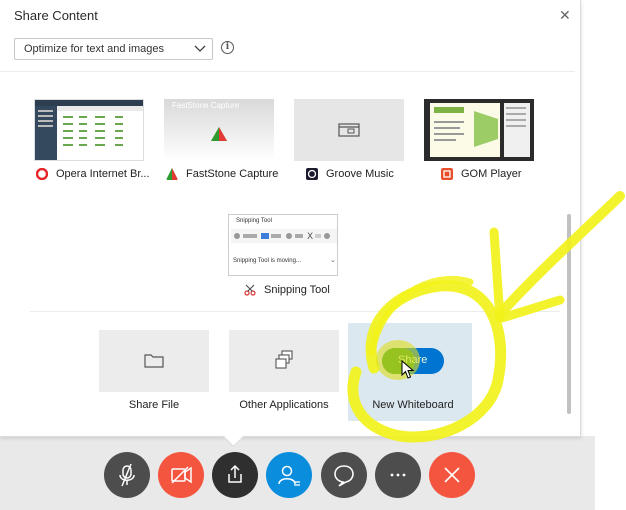  I want to click on snipping-window-title: Snipping Tool, so click(254, 221).